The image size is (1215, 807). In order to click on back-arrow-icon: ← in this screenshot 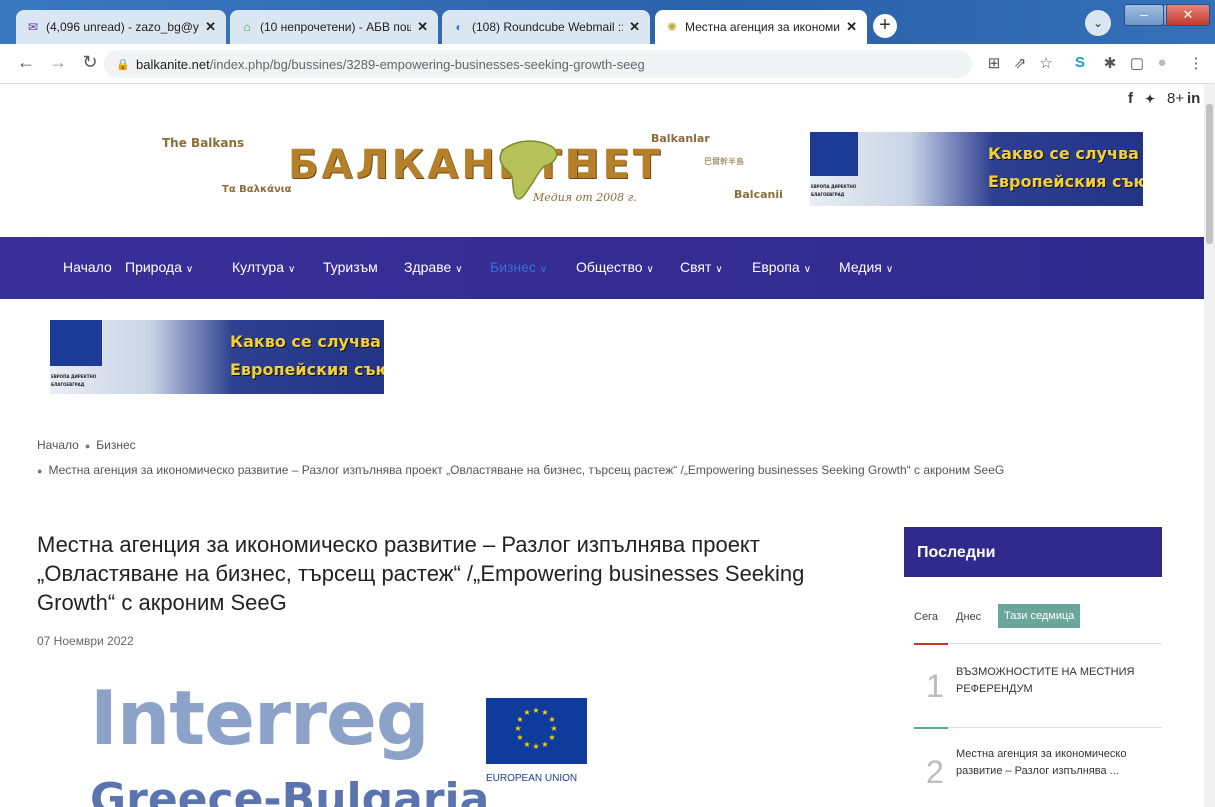, I will do `click(26, 62)`.